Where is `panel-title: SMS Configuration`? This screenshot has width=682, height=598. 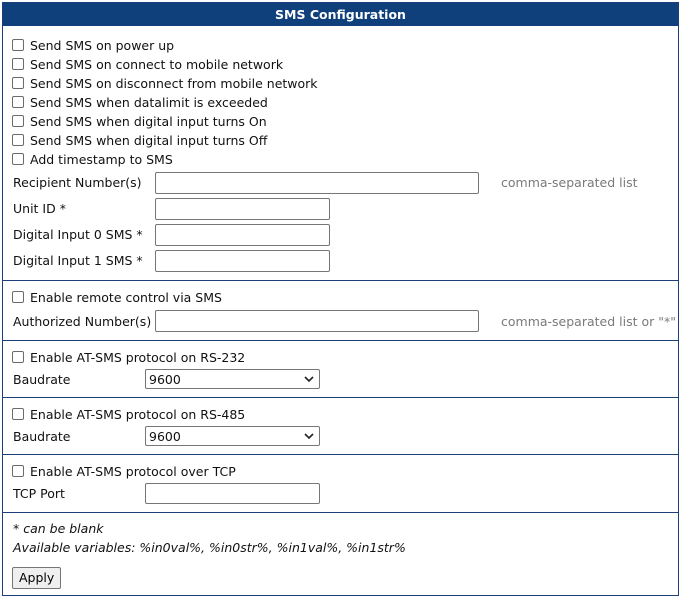 panel-title: SMS Configuration is located at coordinates (340, 14).